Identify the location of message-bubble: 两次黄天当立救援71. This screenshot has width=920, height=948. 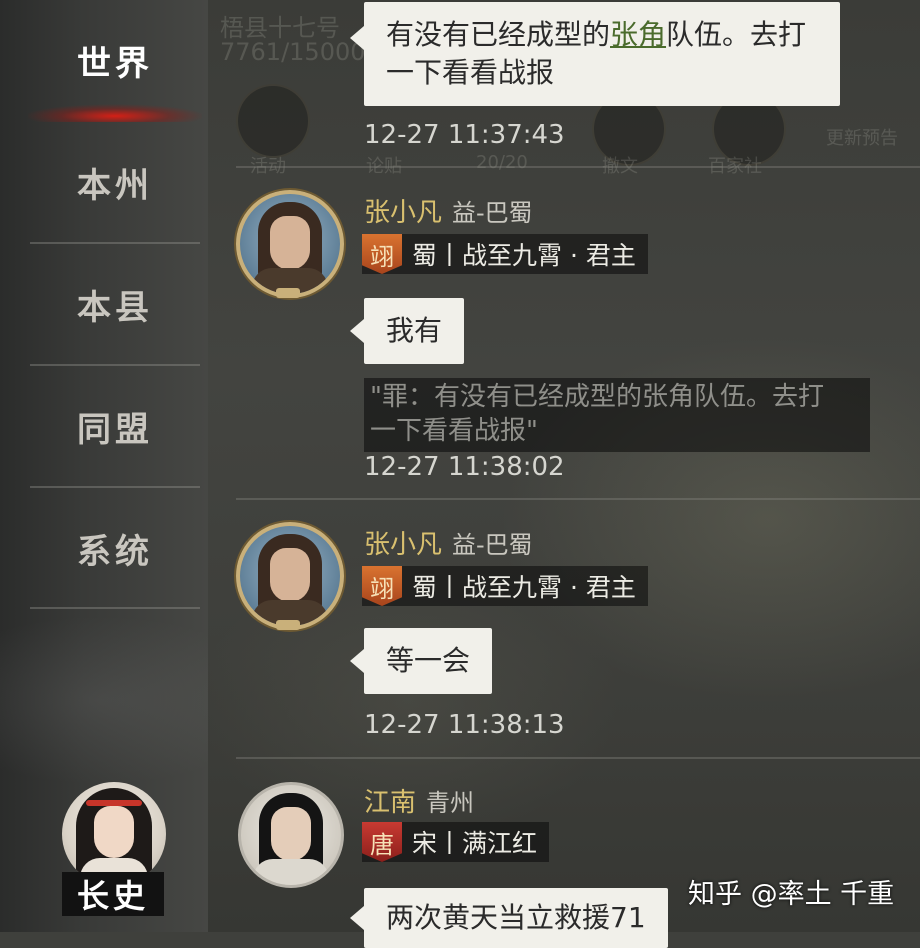
(509, 918).